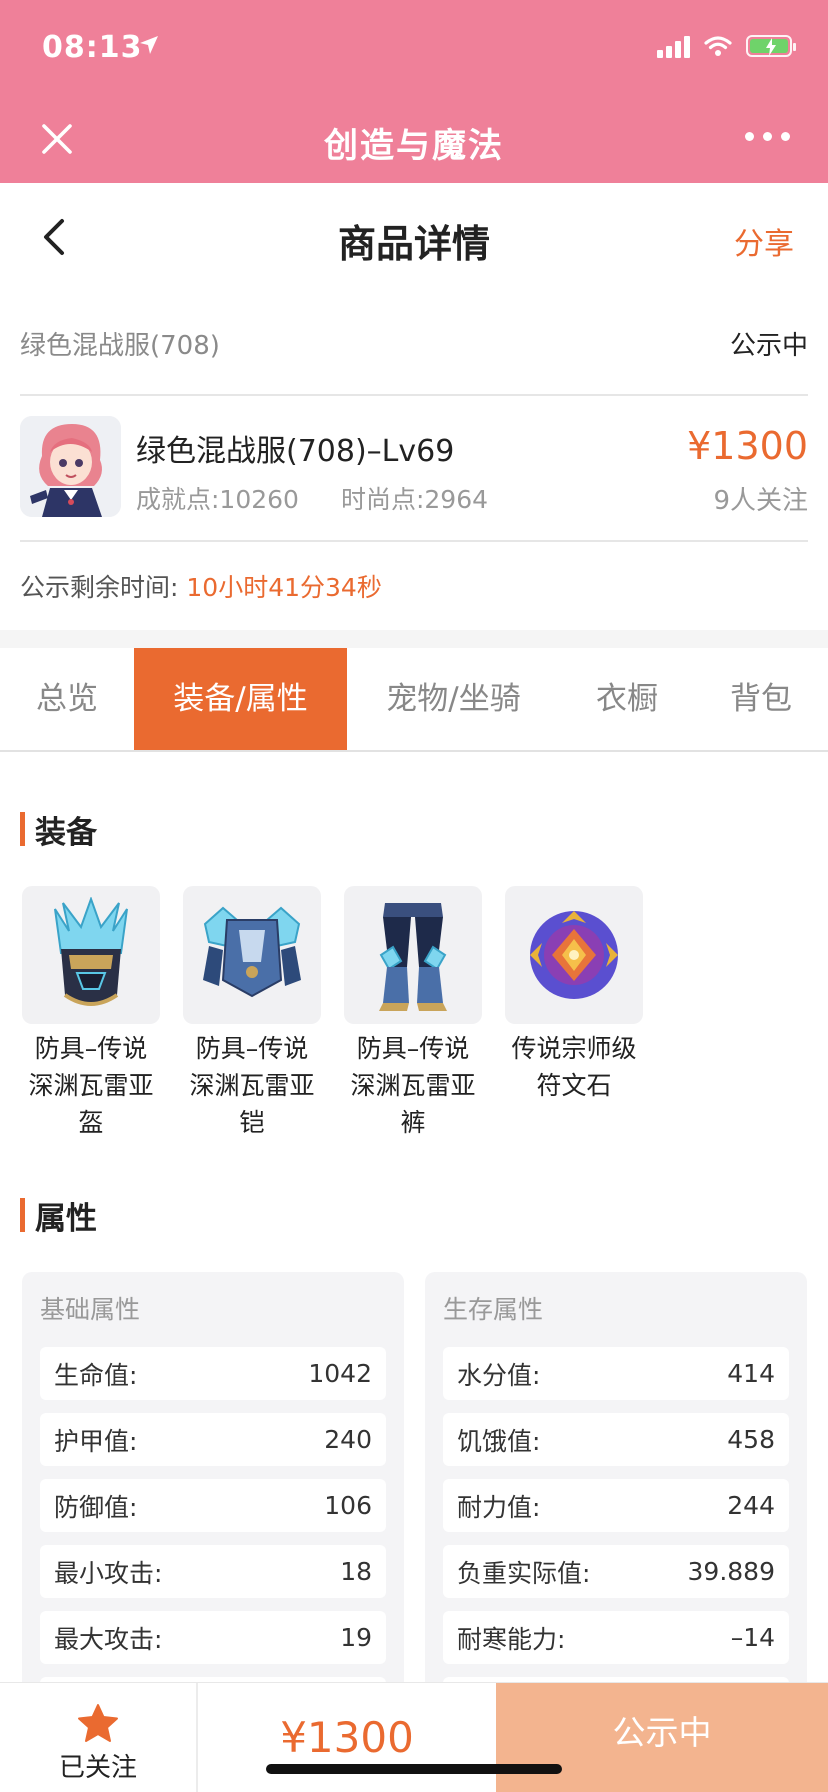 Image resolution: width=828 pixels, height=1792 pixels. What do you see at coordinates (92, 47) in the screenshot?
I see `status-time: 08:13` at bounding box center [92, 47].